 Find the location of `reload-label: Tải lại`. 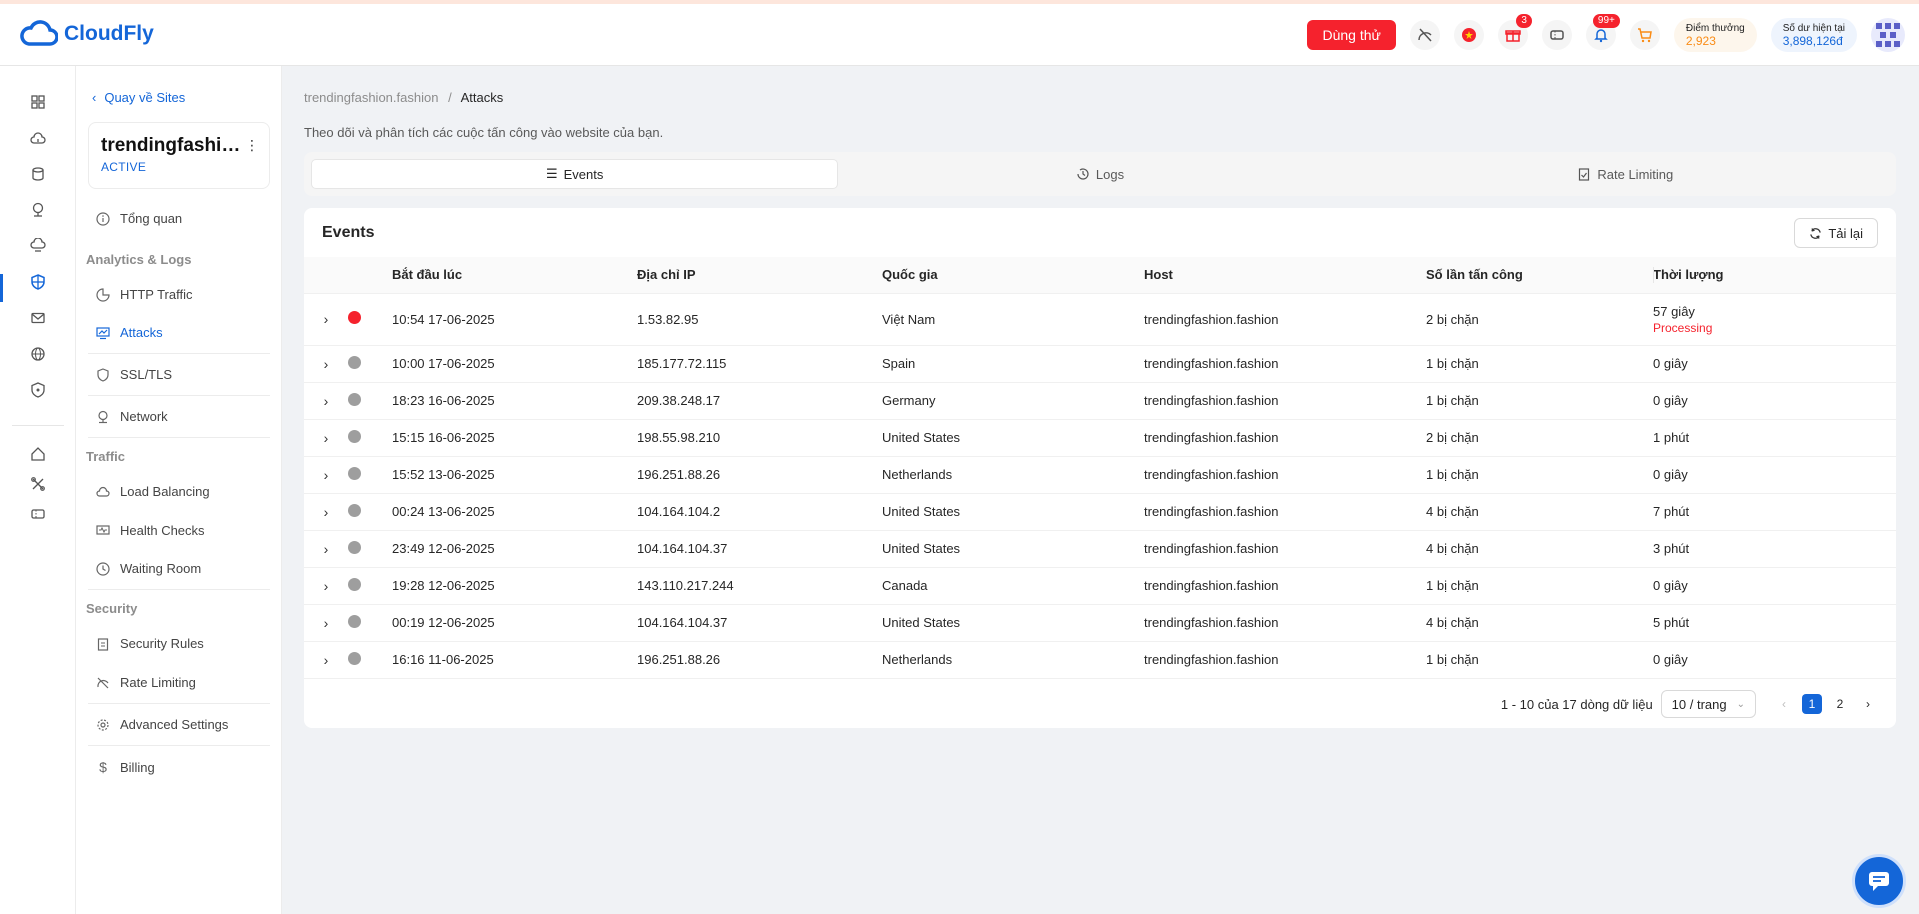

reload-label: Tải lại is located at coordinates (1845, 233).